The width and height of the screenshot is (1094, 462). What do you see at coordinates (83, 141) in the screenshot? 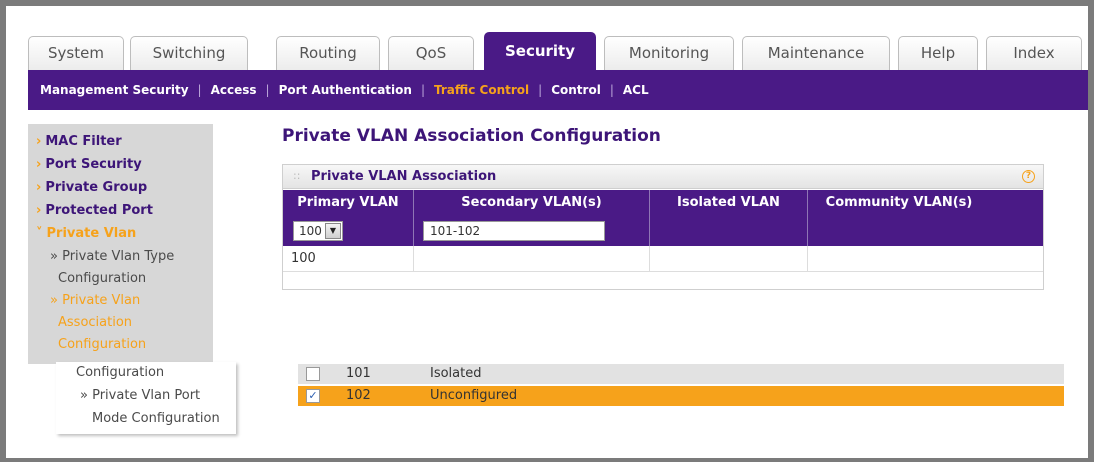
I see `nav-label: MAC Filter` at bounding box center [83, 141].